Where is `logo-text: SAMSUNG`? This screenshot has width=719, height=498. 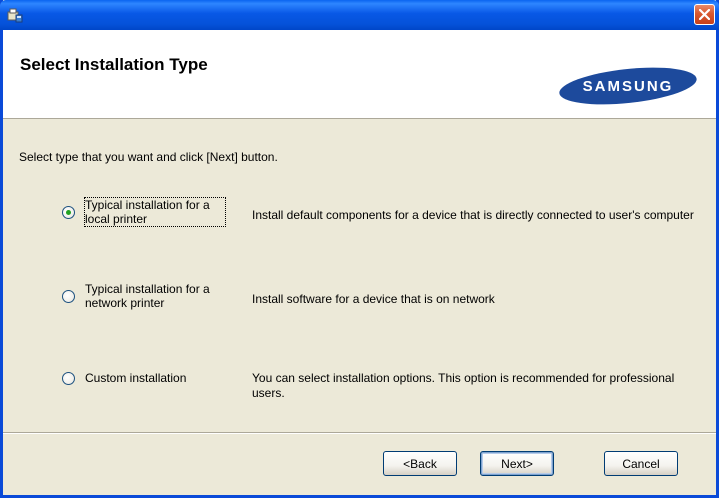
logo-text: SAMSUNG is located at coordinates (628, 86).